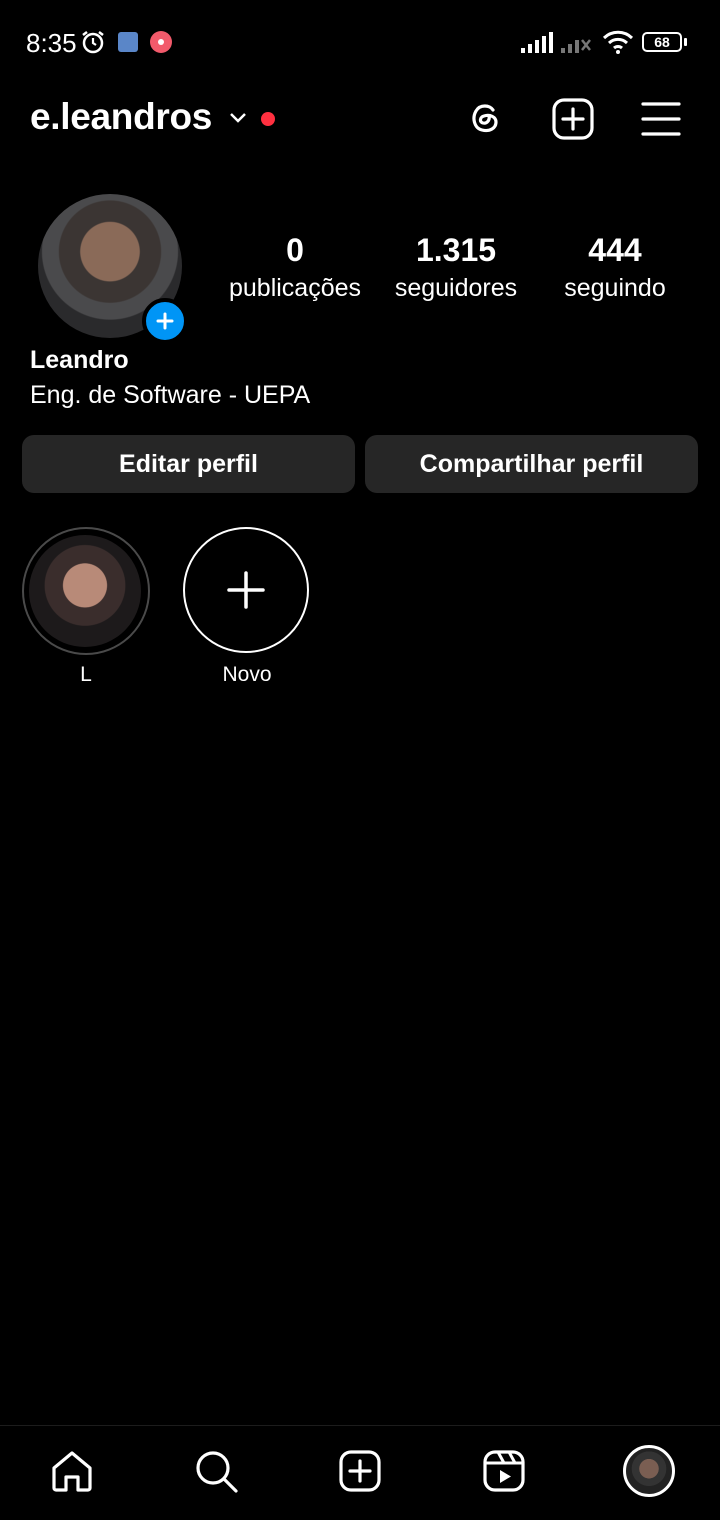 The width and height of the screenshot is (720, 1520). I want to click on notification-dot, so click(268, 119).